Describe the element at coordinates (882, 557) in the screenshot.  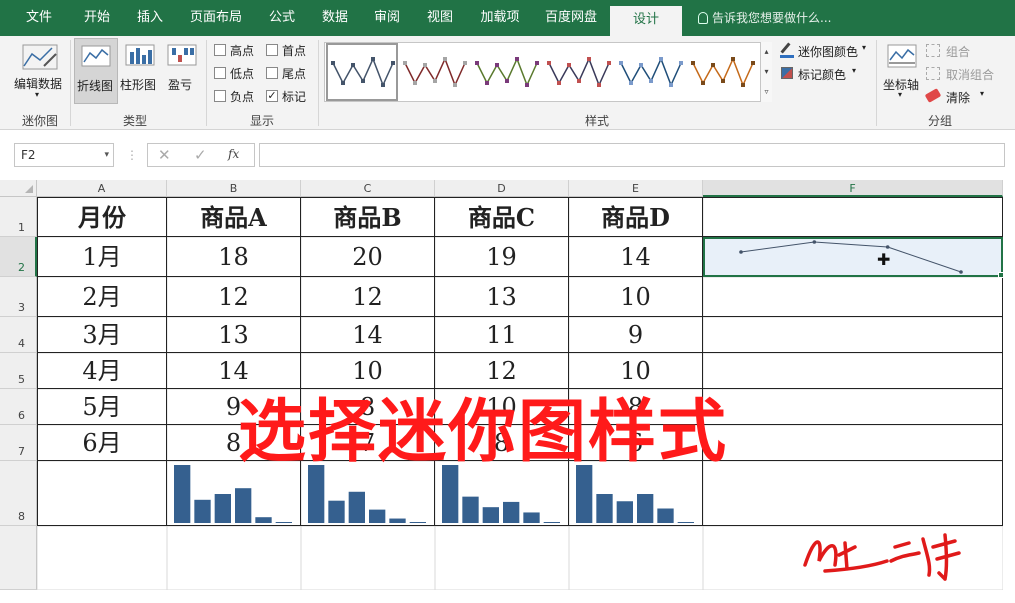
I see `signature-watermark` at that location.